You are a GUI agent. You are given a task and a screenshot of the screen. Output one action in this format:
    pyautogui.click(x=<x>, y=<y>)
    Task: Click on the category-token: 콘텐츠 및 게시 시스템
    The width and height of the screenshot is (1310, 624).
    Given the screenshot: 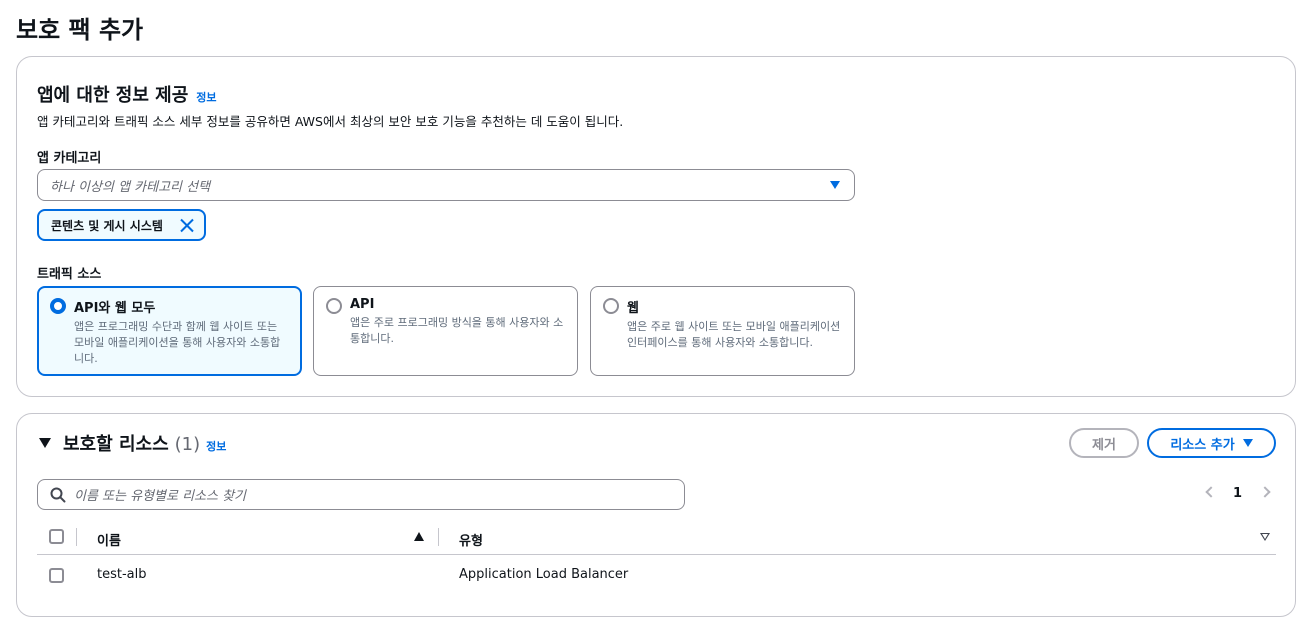 What is the action you would take?
    pyautogui.click(x=121, y=225)
    